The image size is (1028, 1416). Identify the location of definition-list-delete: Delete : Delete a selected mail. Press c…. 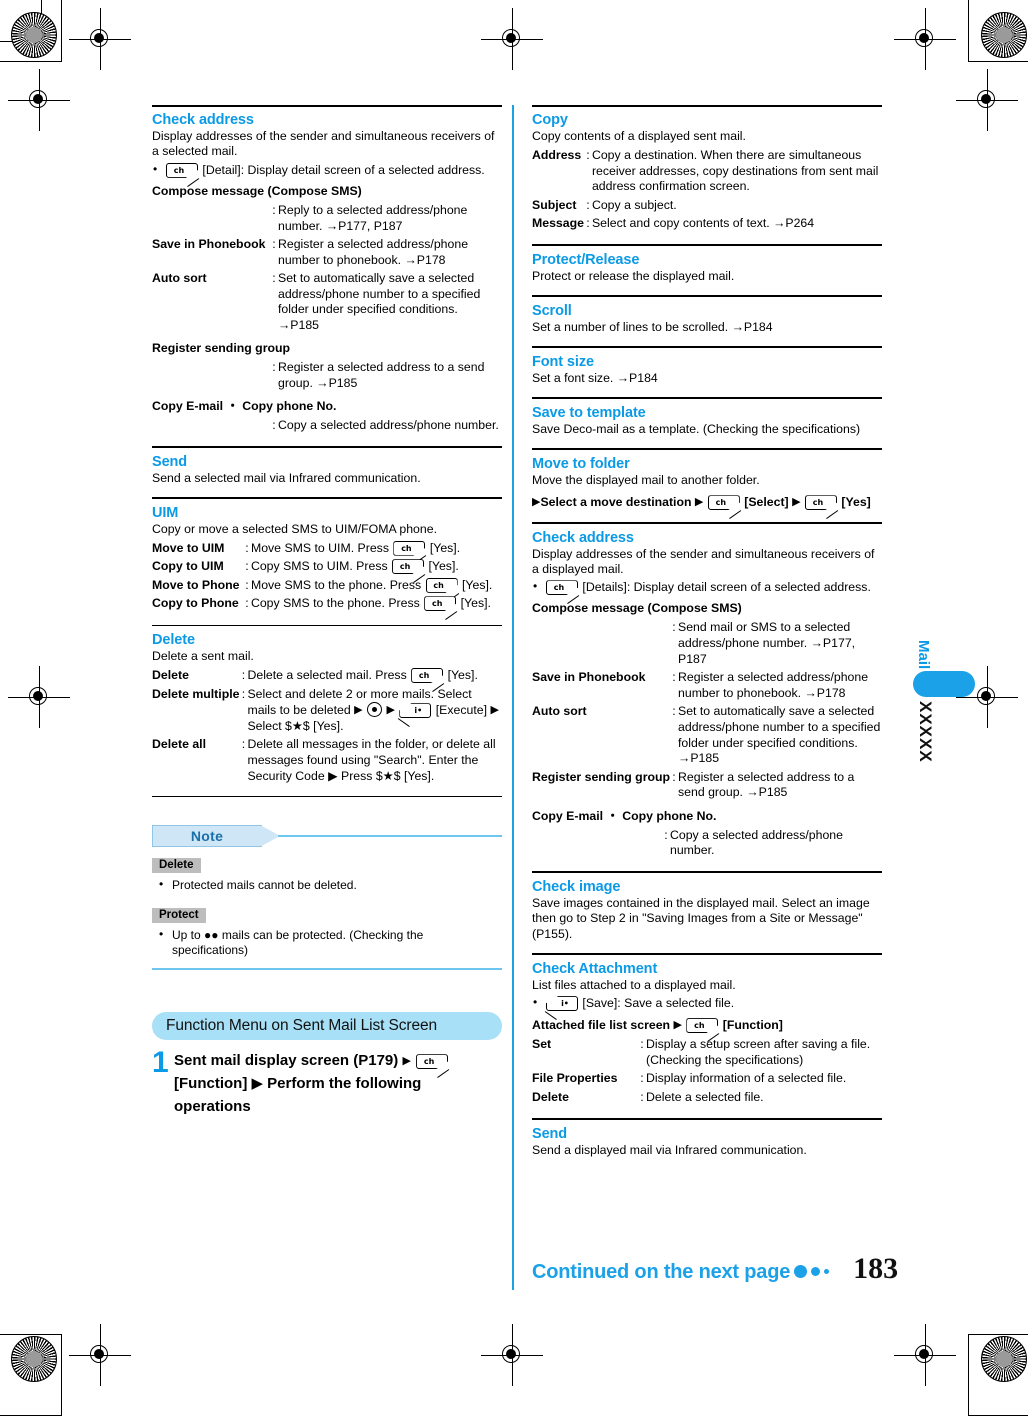
(327, 726).